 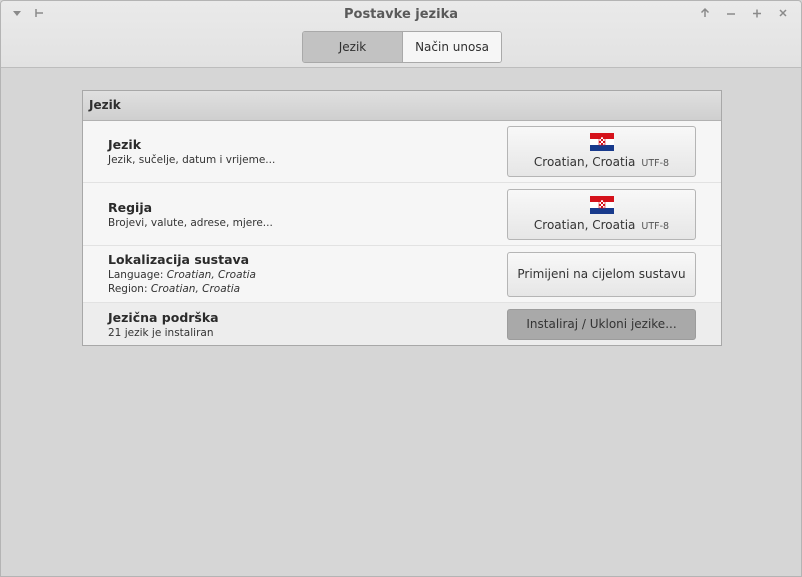 I want to click on tab-language: Jezik, so click(x=353, y=47).